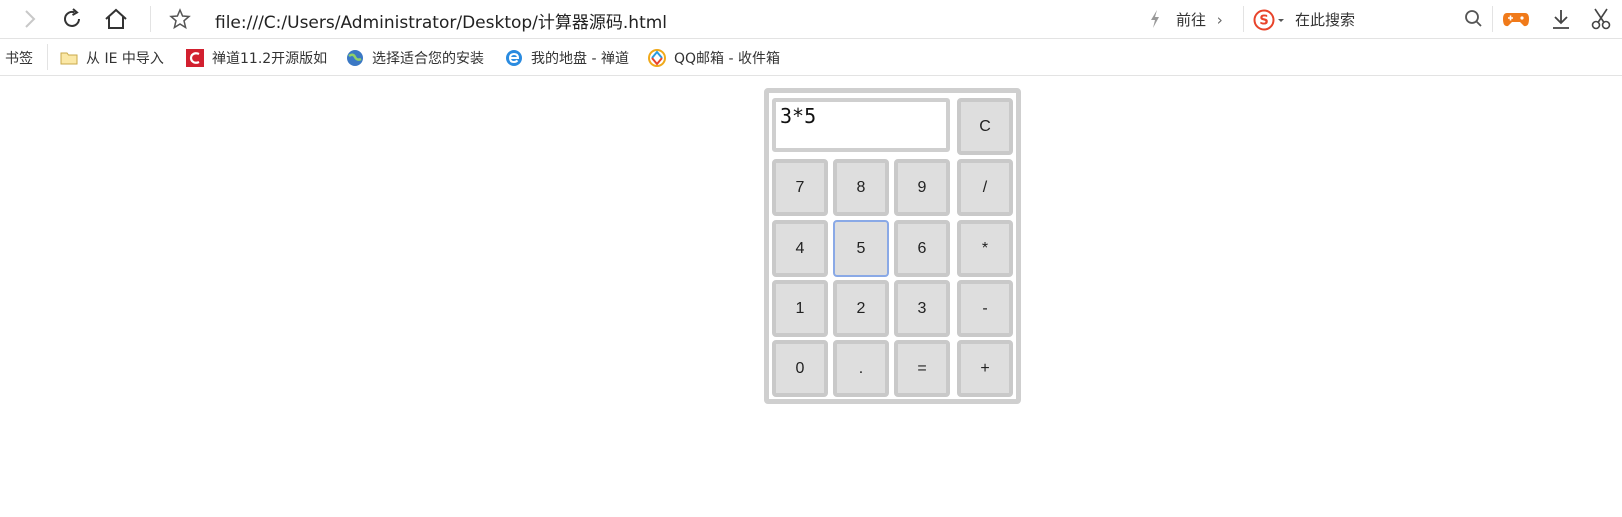 Image resolution: width=1622 pixels, height=517 pixels. I want to click on key-divide-button: /, so click(985, 187).